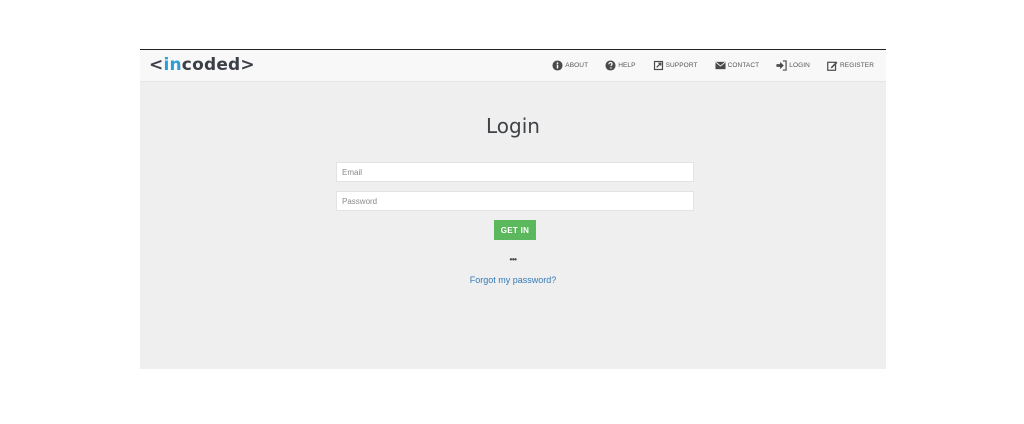 This screenshot has height=424, width=1024. What do you see at coordinates (681, 65) in the screenshot?
I see `nav-label-support: Support` at bounding box center [681, 65].